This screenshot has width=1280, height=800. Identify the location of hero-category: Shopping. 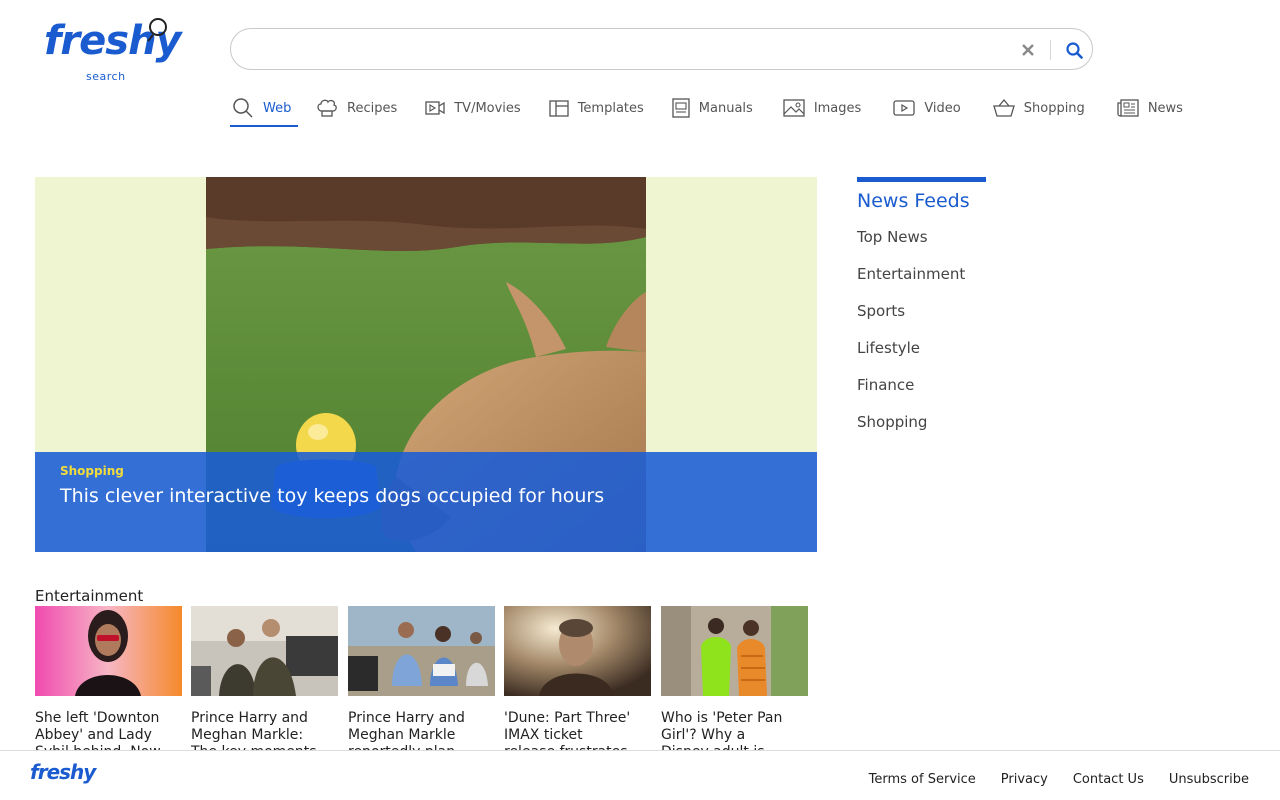
(92, 471).